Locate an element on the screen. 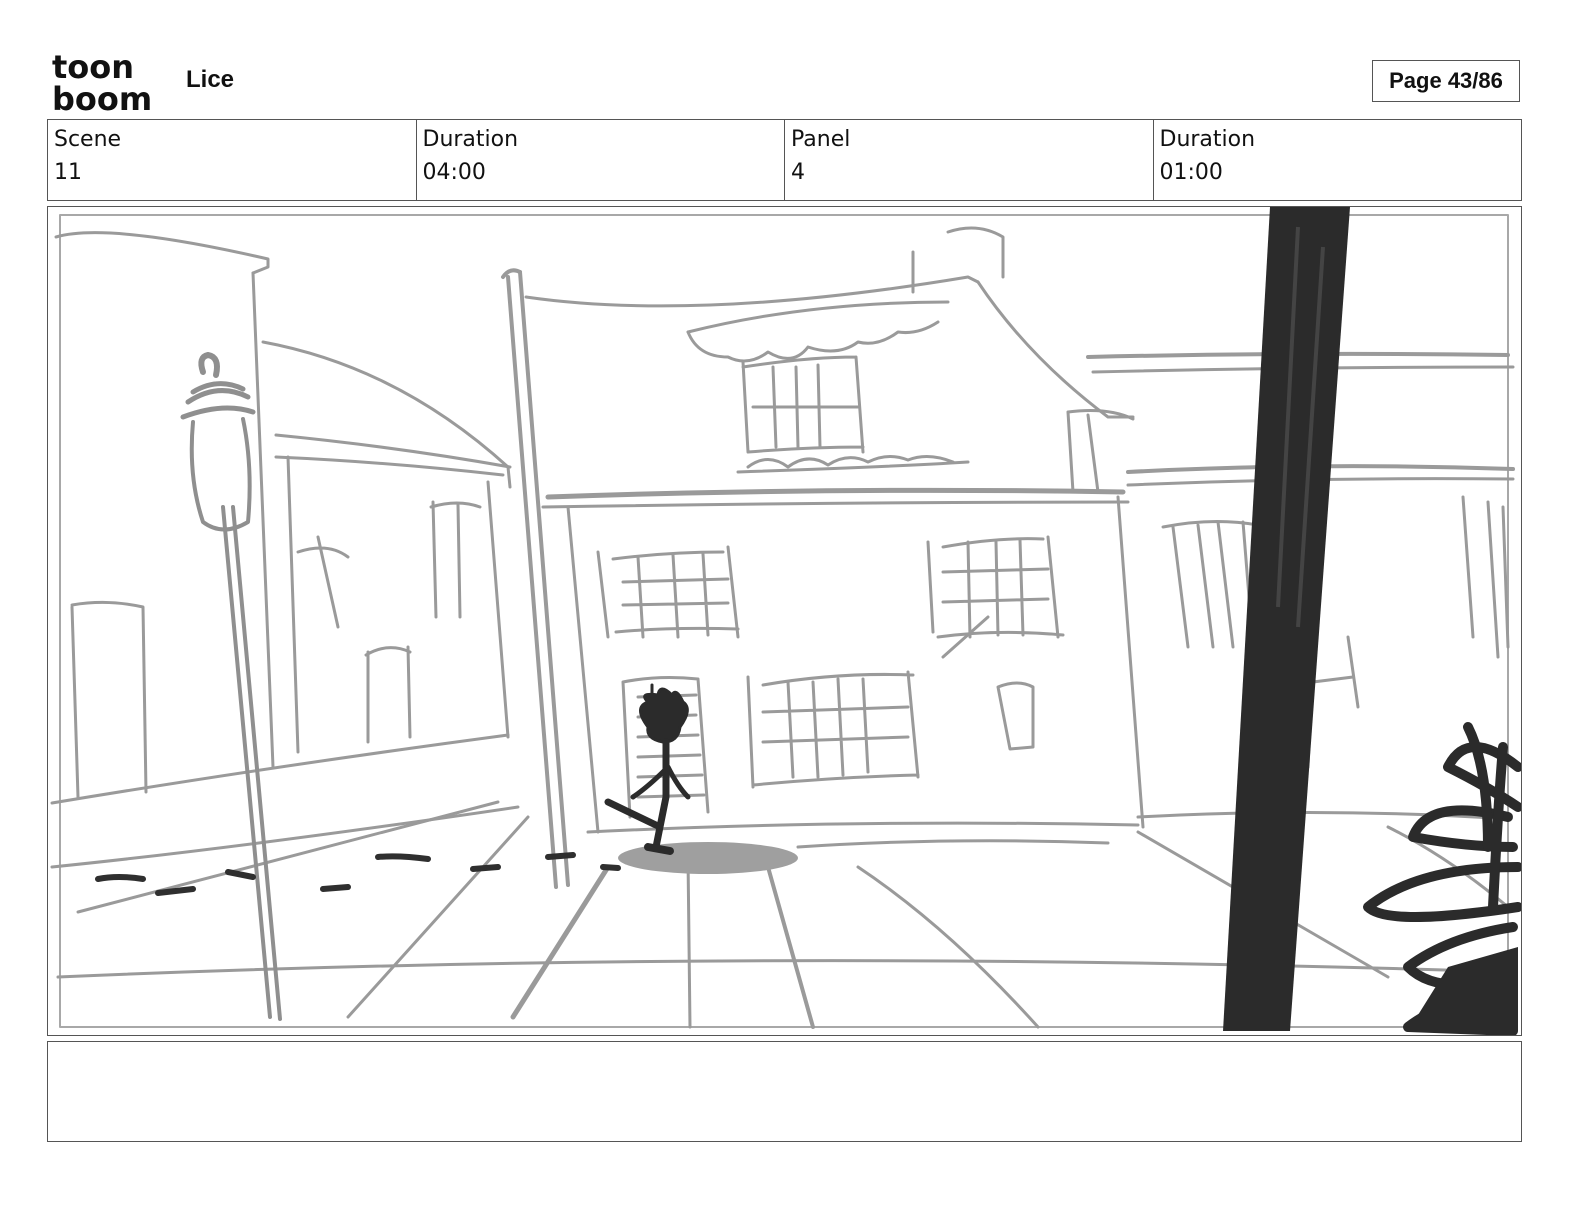  scene-value: 11 is located at coordinates (68, 172).